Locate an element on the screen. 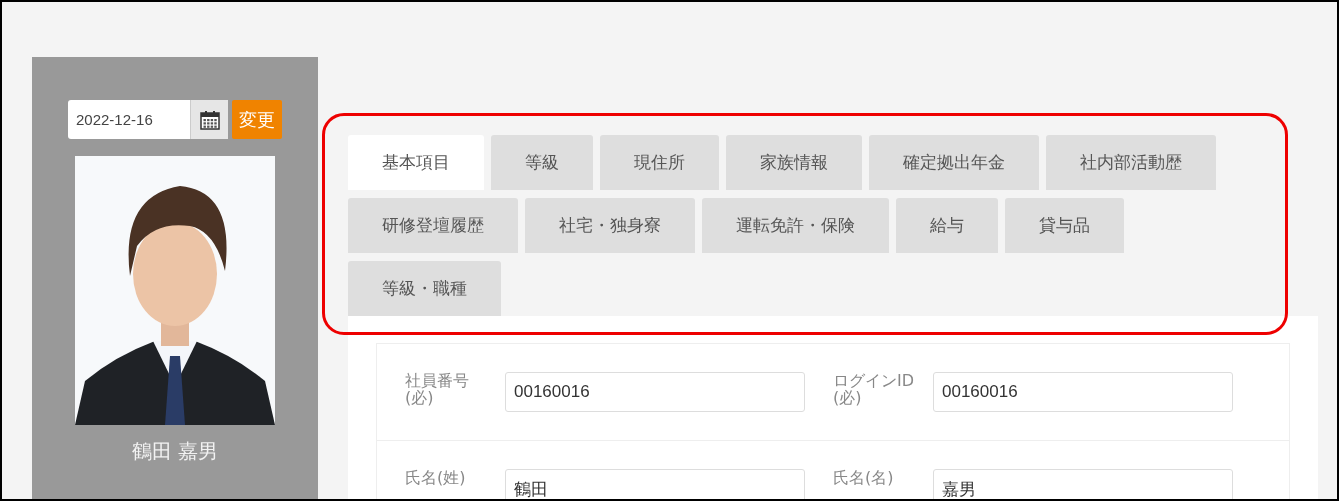 Image resolution: width=1339 pixels, height=501 pixels. tab: 確定拠出年金 is located at coordinates (954, 162).